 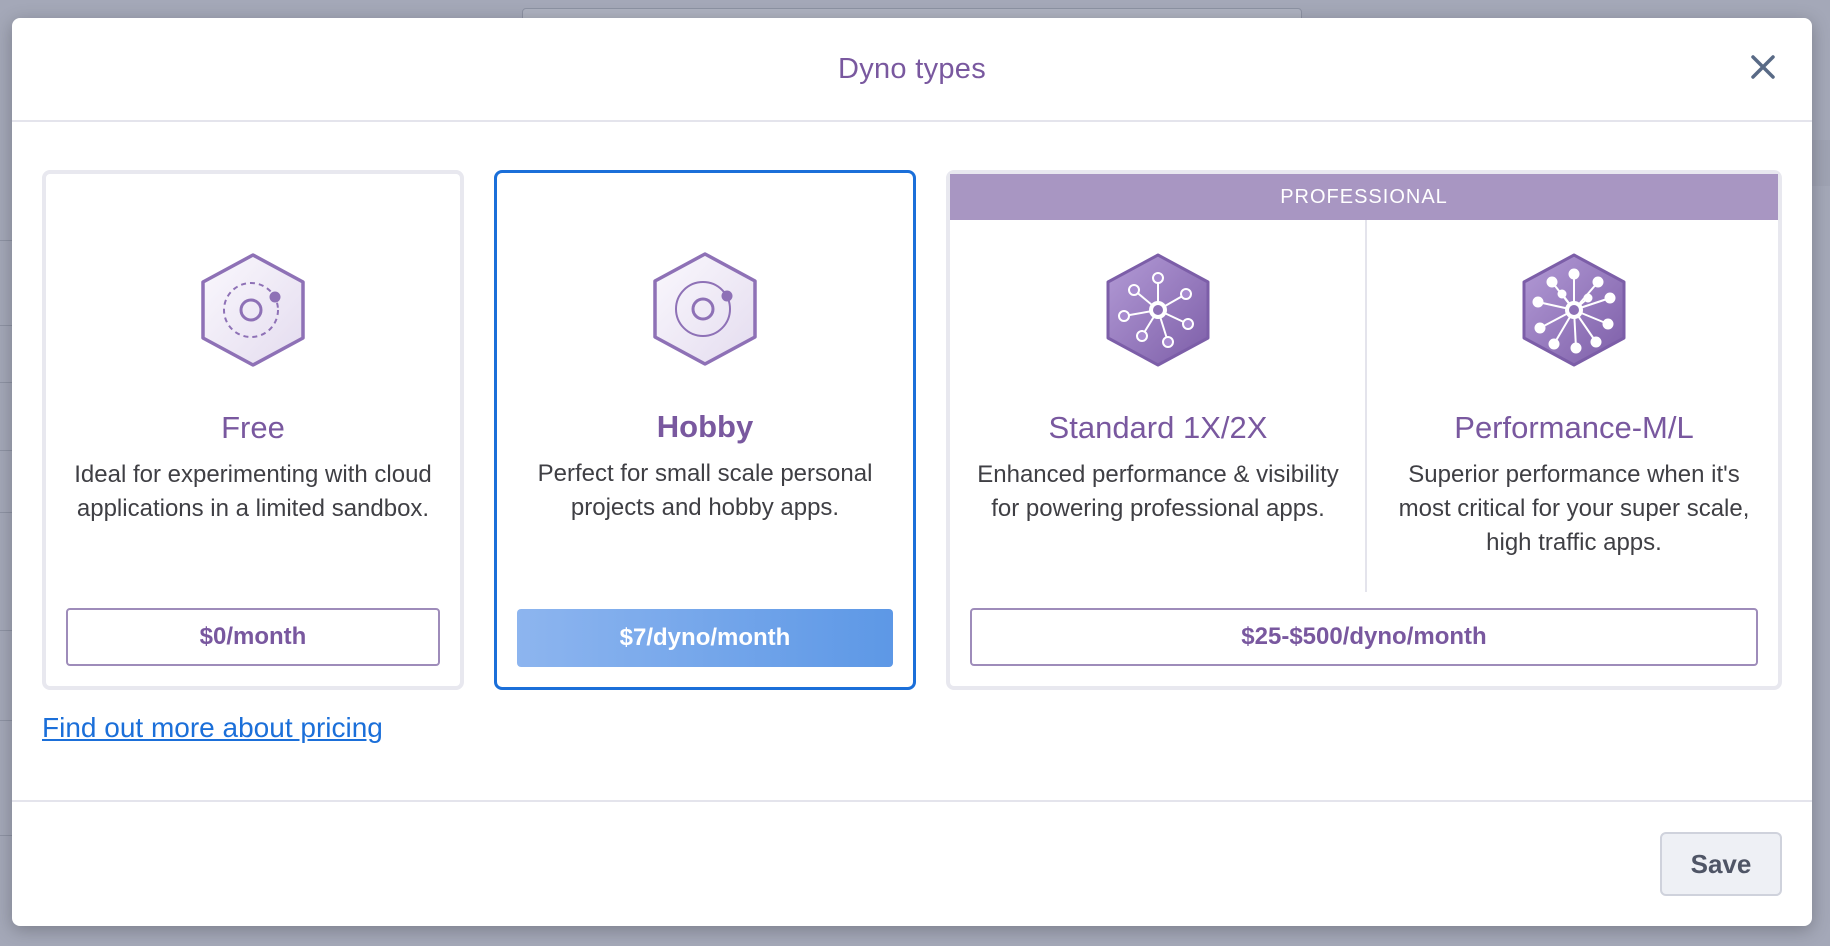 What do you see at coordinates (1158, 310) in the screenshot?
I see `hexagon-network-icon` at bounding box center [1158, 310].